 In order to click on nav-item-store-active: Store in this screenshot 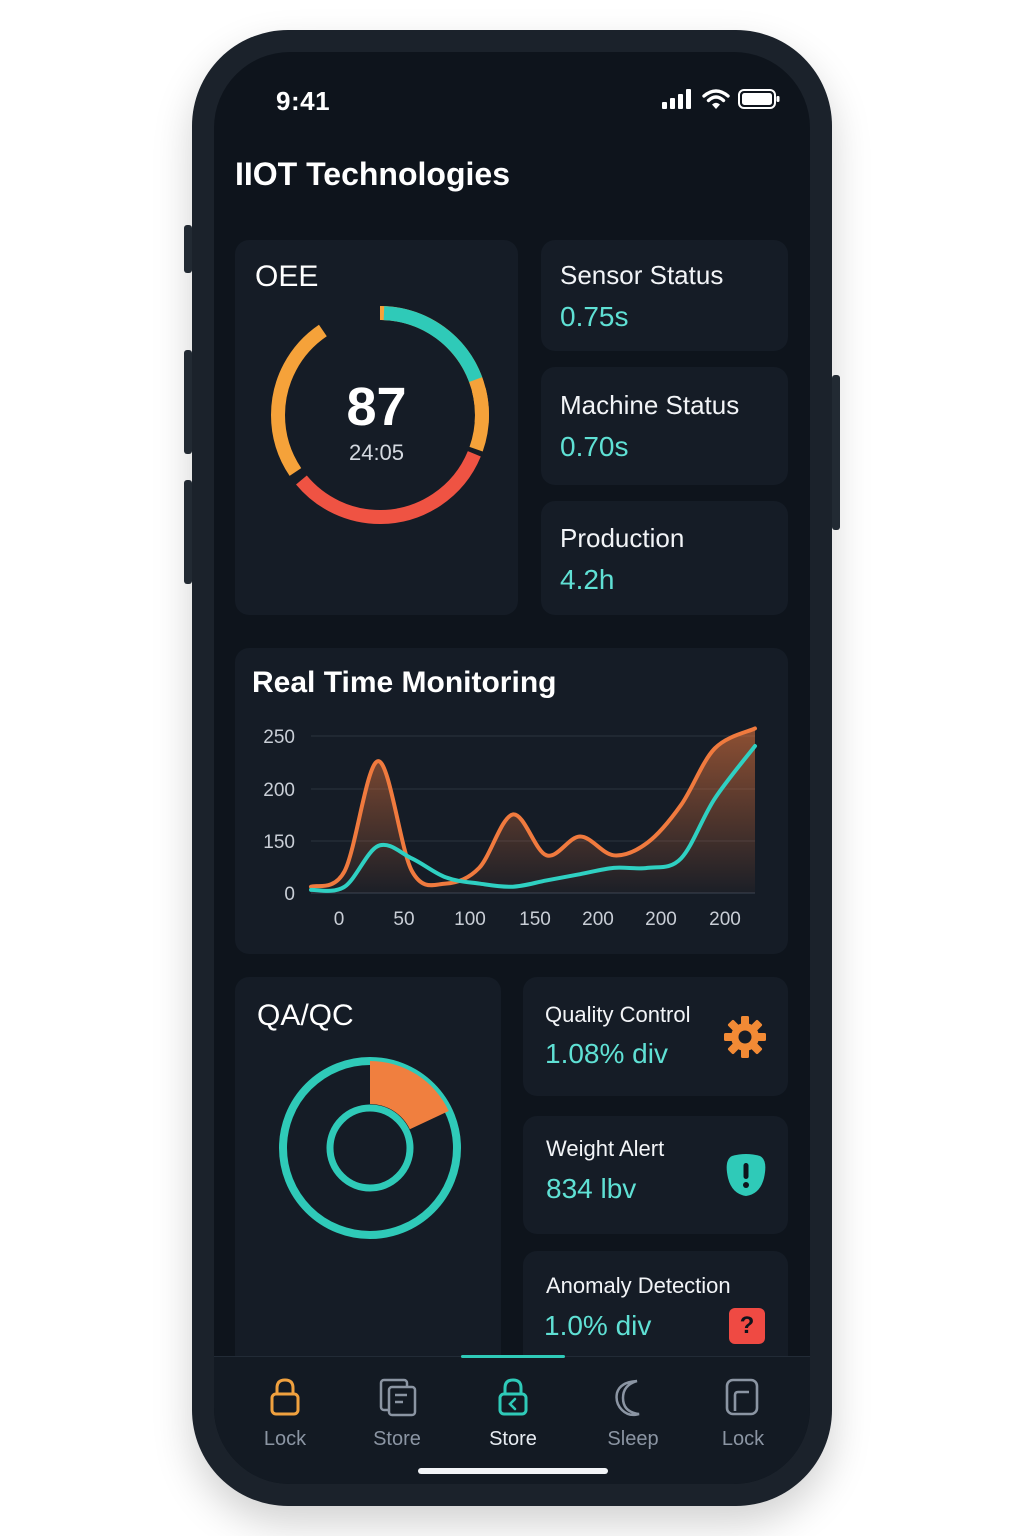, I will do `click(513, 1414)`.